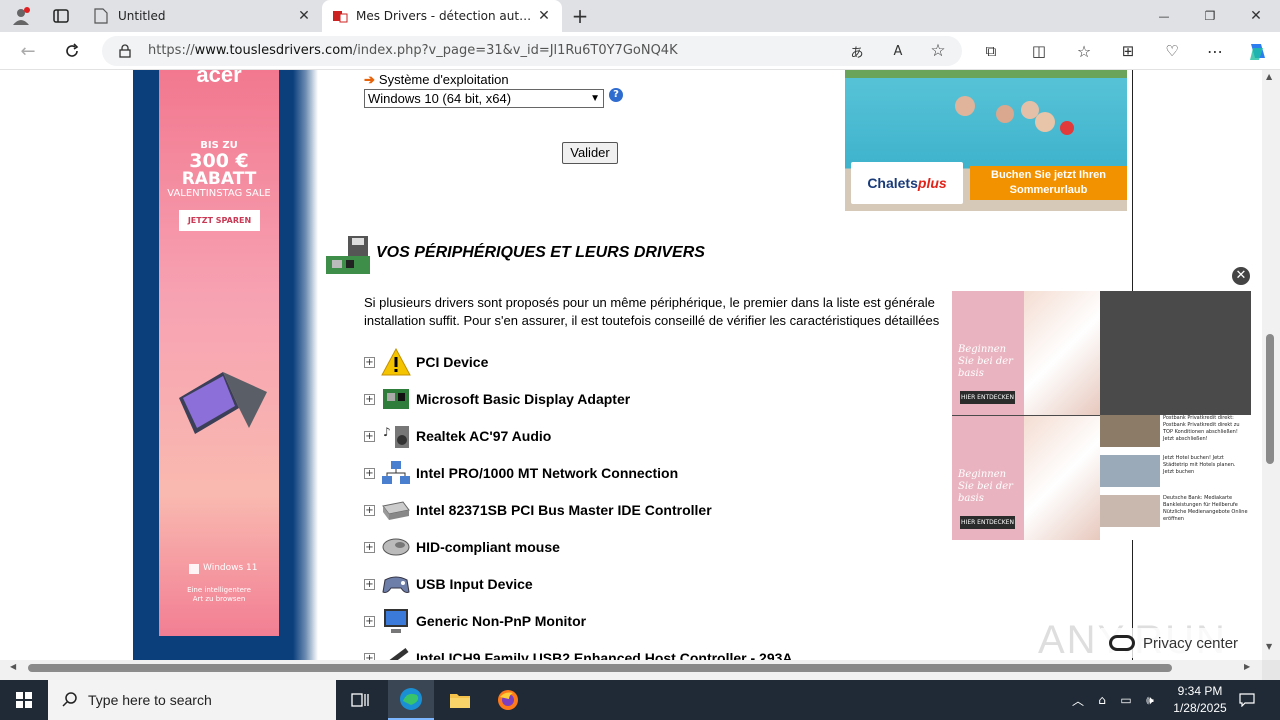 The width and height of the screenshot is (1280, 720). What do you see at coordinates (484, 98) in the screenshot?
I see `os-select: Windows 10 (64 bit, x64) ▼` at bounding box center [484, 98].